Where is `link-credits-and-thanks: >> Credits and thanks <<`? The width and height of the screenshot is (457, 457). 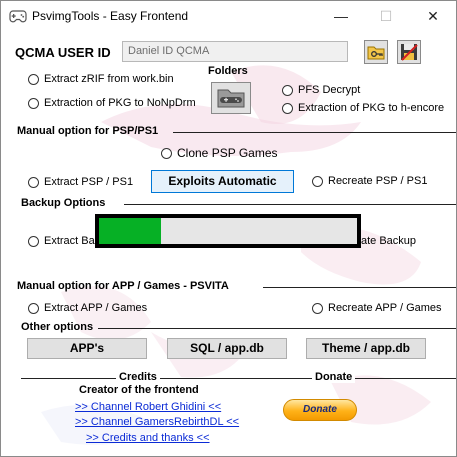 link-credits-and-thanks: >> Credits and thanks << is located at coordinates (148, 438).